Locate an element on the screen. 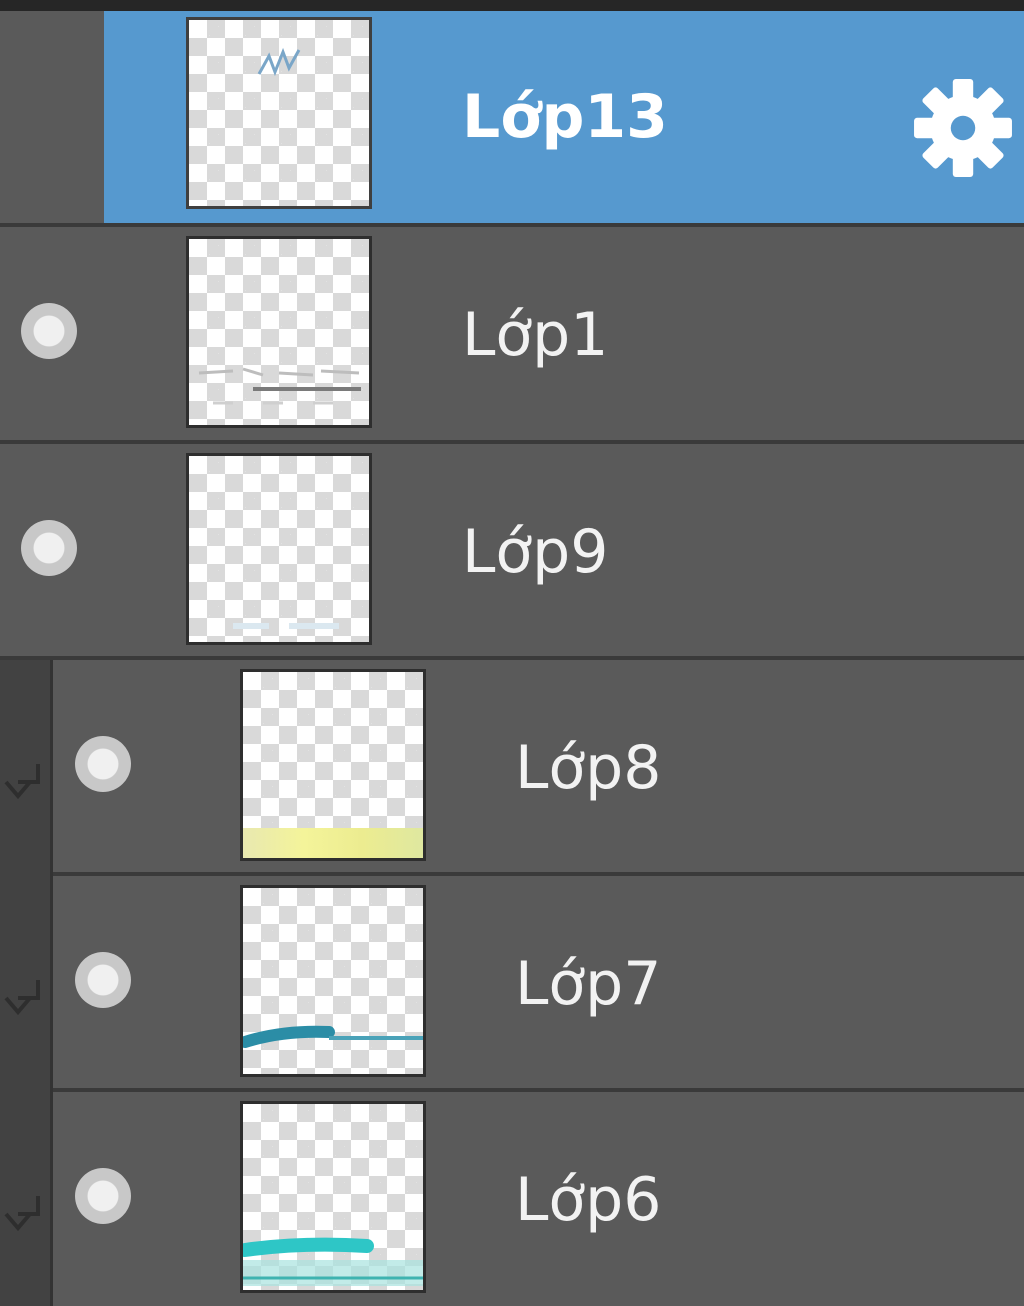 This screenshot has width=1024, height=1306. layer-name: Lớp9 is located at coordinates (535, 552).